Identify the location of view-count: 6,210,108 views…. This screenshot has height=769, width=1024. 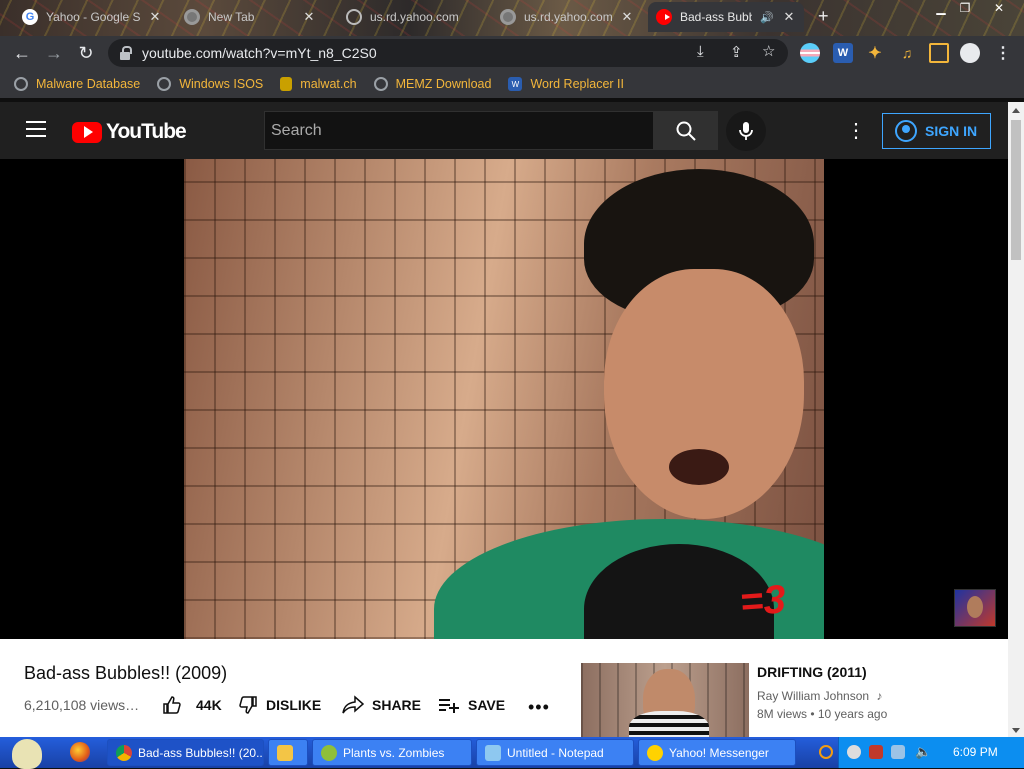
(81, 705).